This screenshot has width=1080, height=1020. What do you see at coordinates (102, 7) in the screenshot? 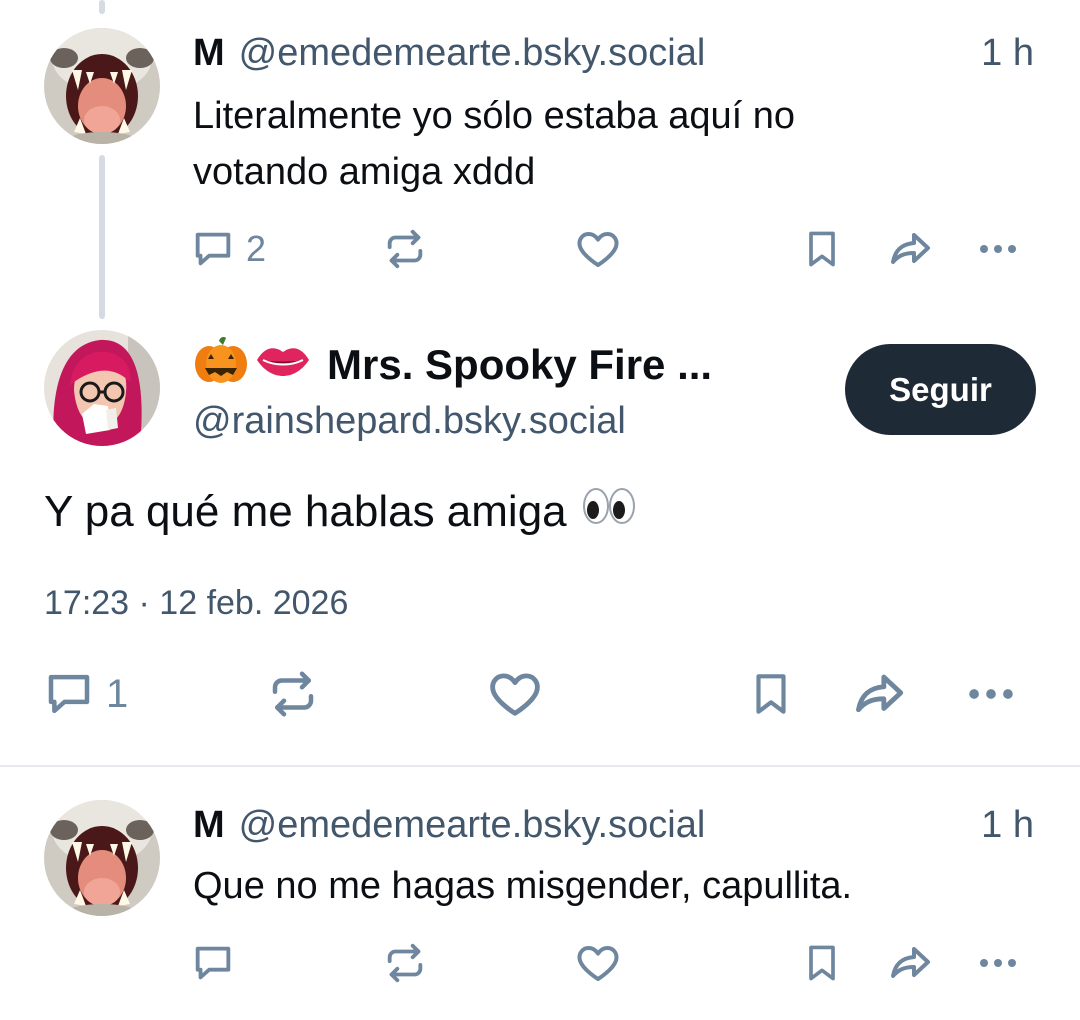
I see `thread-line-top` at bounding box center [102, 7].